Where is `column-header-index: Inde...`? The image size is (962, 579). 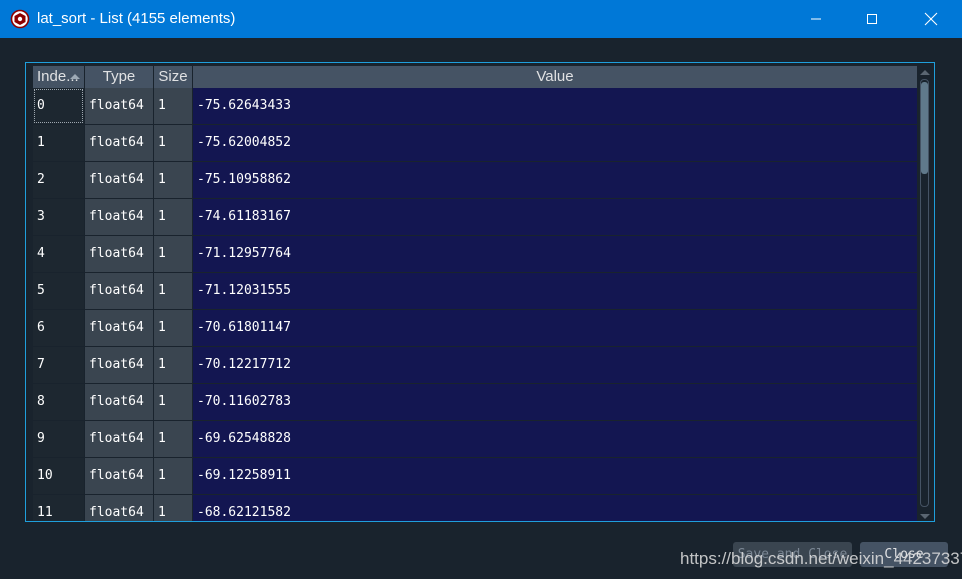 column-header-index: Inde... is located at coordinates (59, 77).